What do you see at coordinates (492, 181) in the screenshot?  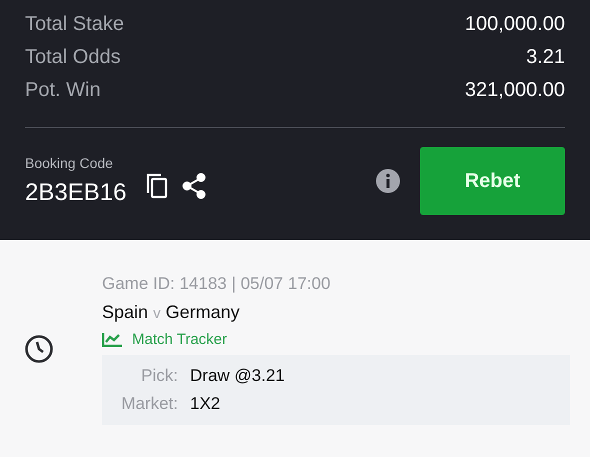 I see `rebet-button: Rebet` at bounding box center [492, 181].